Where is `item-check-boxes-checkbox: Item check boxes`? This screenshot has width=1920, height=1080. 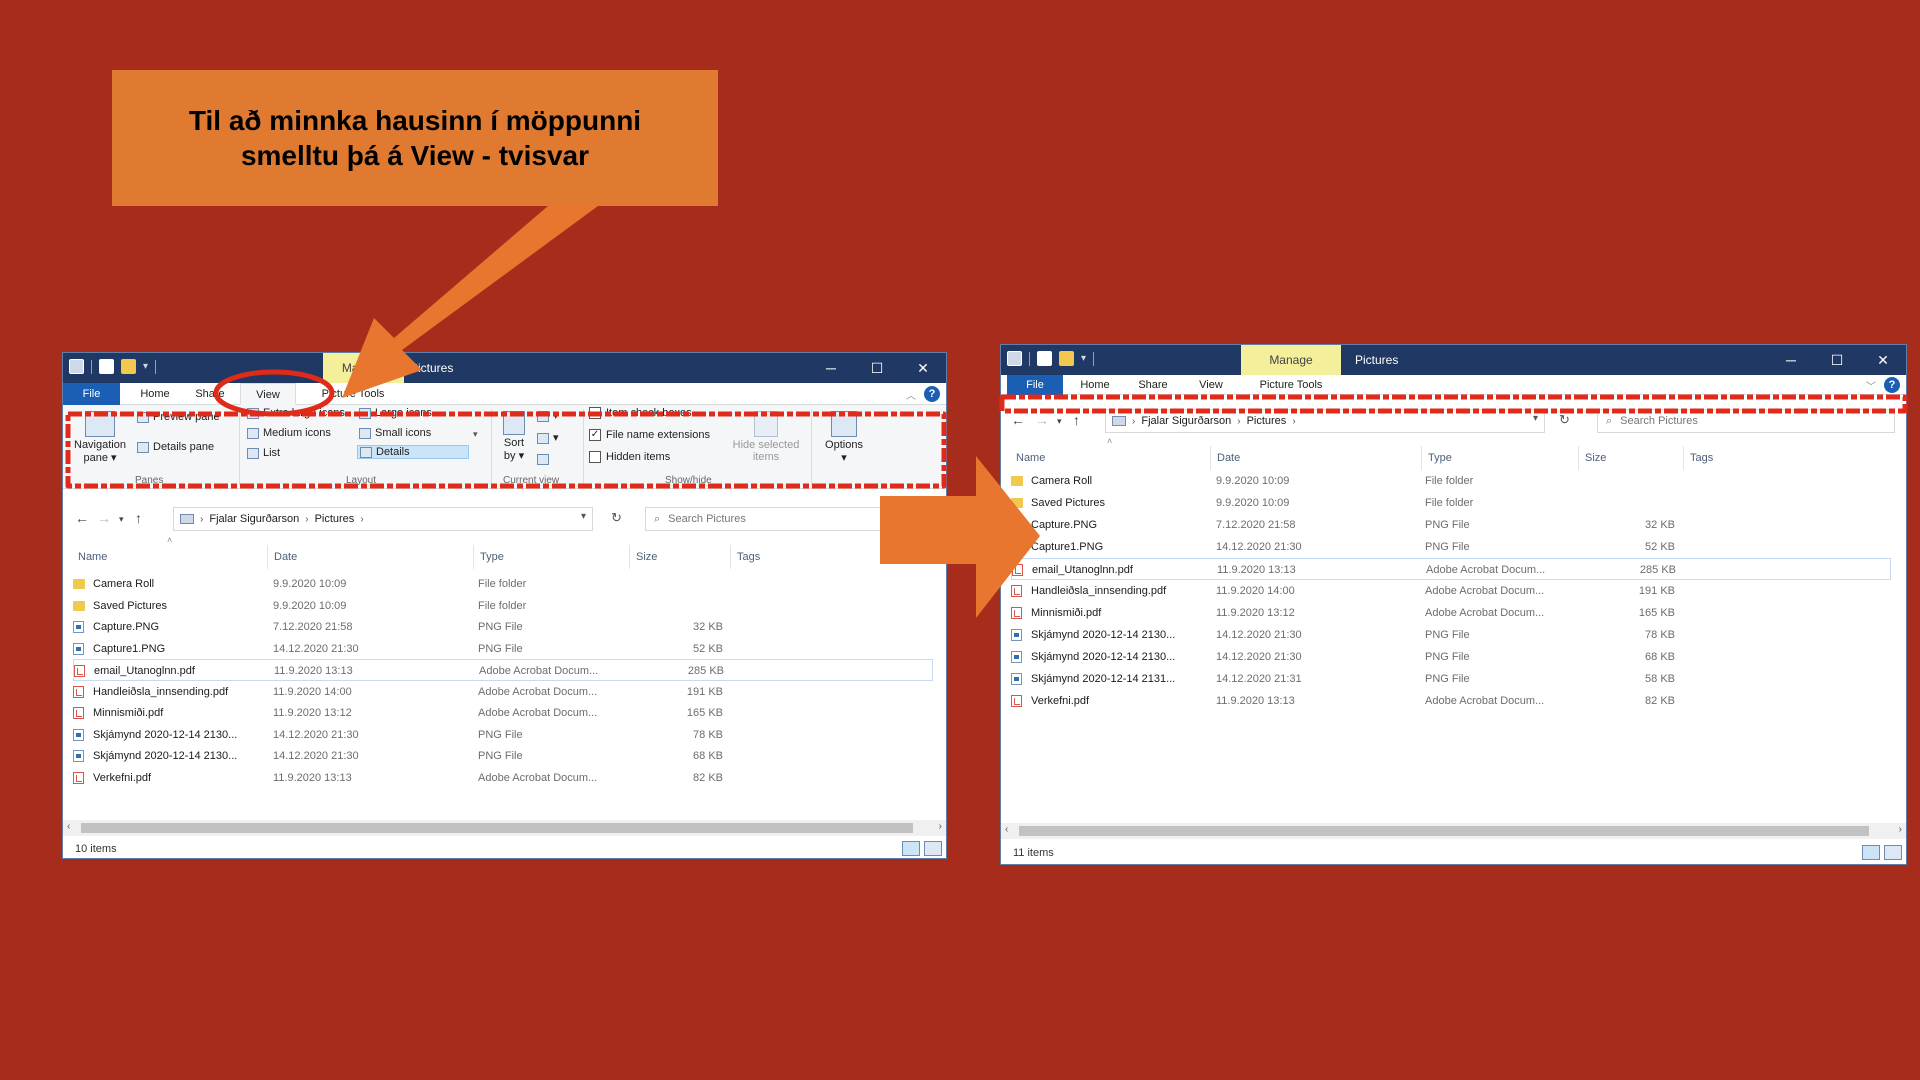 item-check-boxes-checkbox: Item check boxes is located at coordinates (640, 413).